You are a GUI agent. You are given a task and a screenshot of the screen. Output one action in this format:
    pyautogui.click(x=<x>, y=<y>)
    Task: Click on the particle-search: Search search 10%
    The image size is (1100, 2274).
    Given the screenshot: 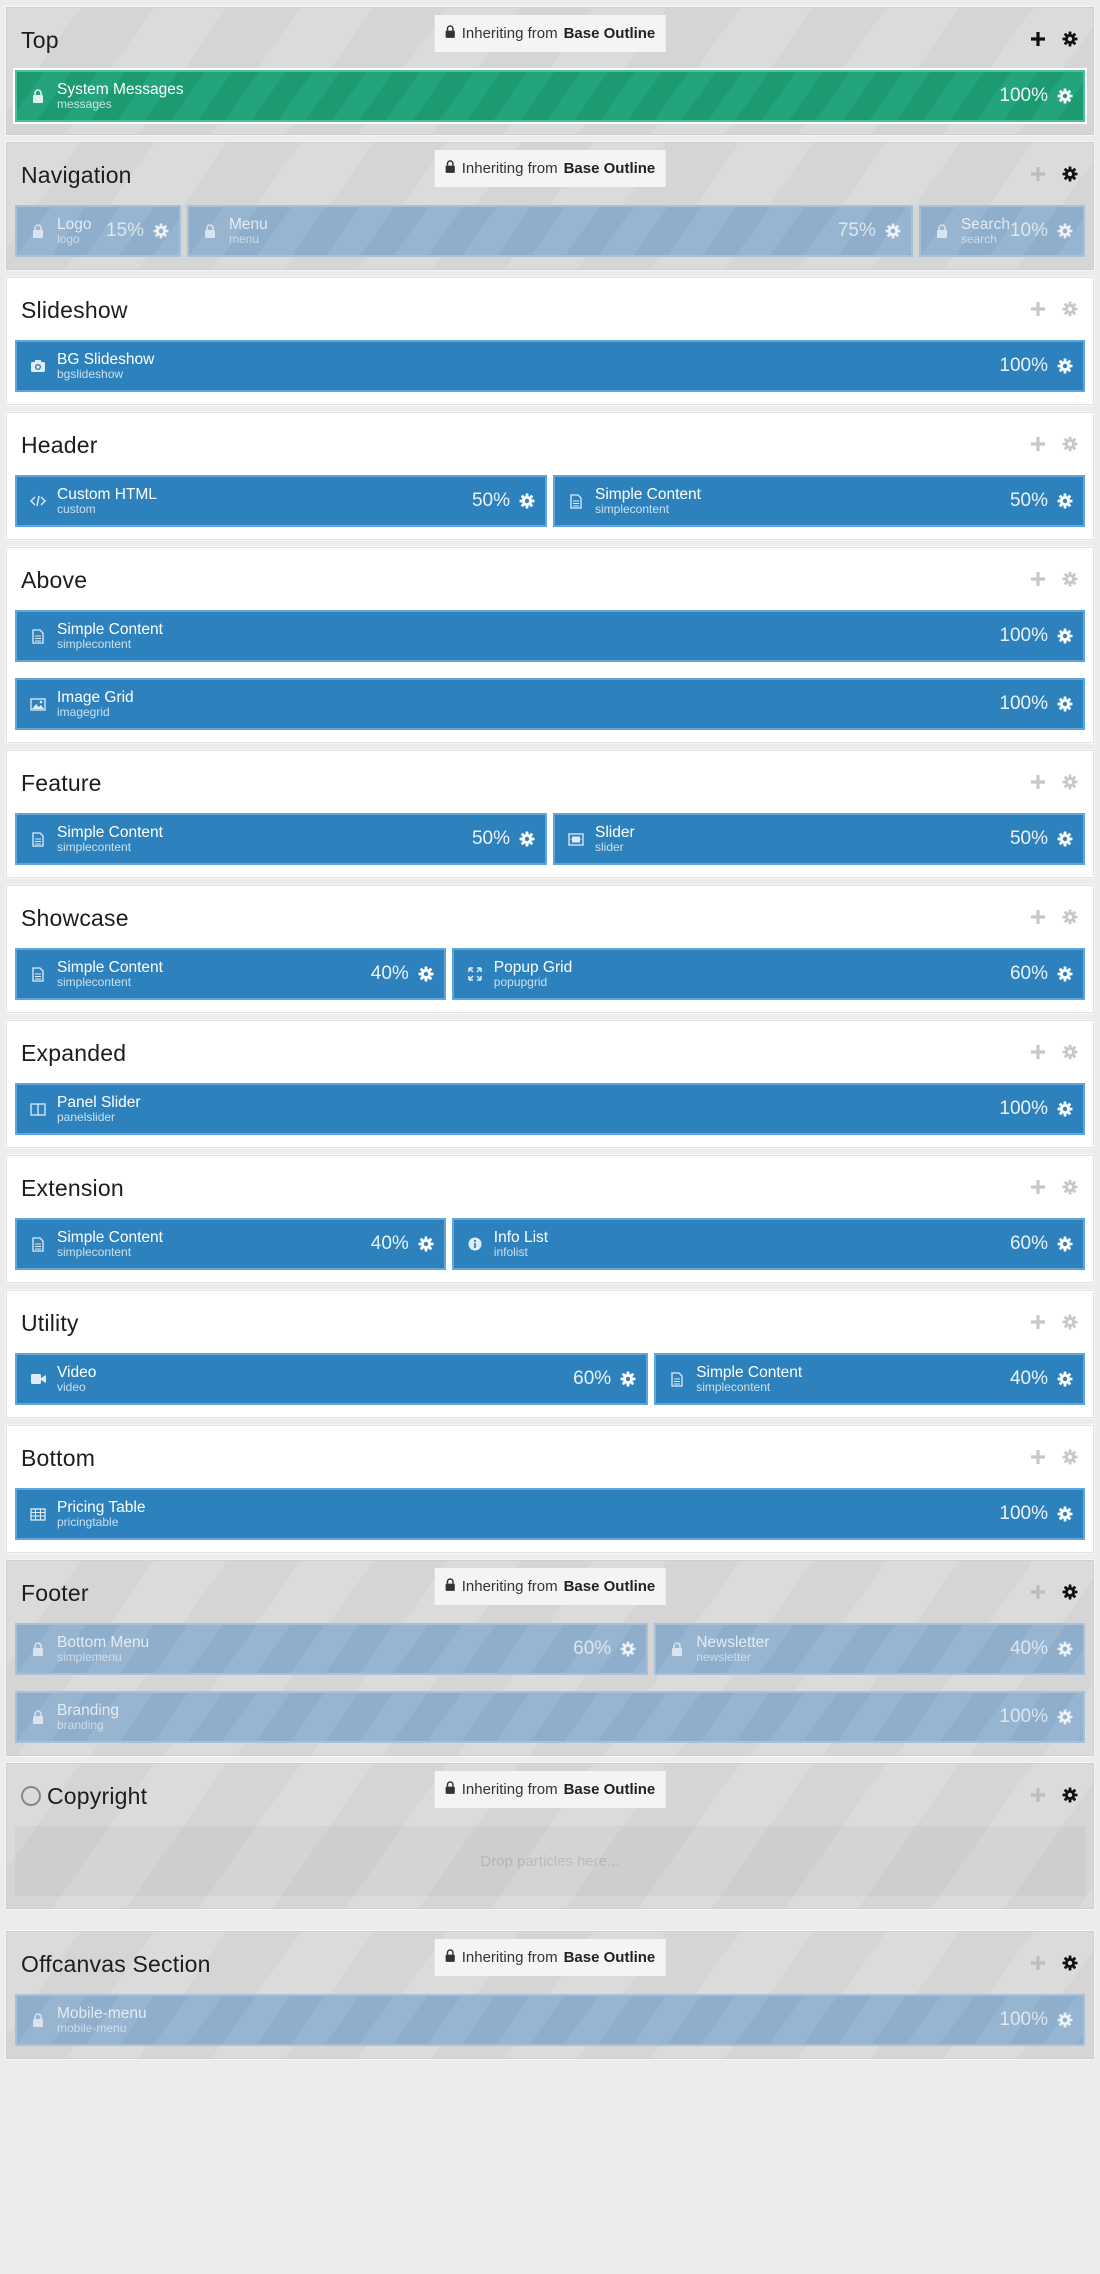 What is the action you would take?
    pyautogui.click(x=1001, y=231)
    